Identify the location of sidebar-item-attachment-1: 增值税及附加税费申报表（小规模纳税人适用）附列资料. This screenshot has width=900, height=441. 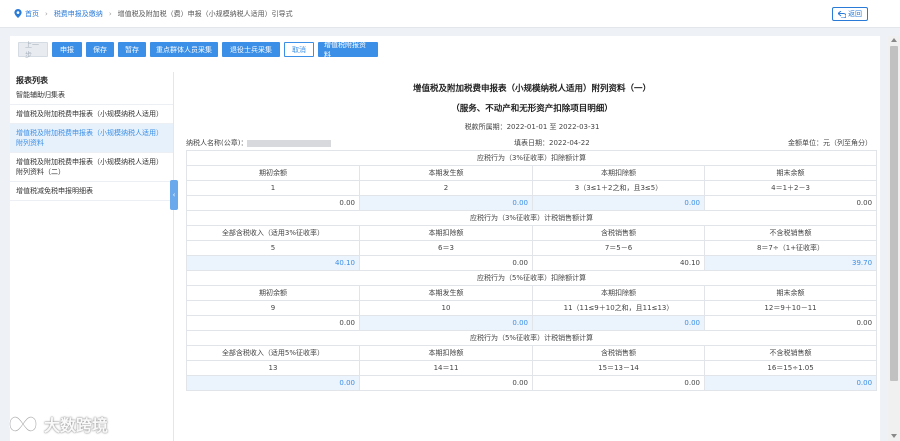
(91, 138).